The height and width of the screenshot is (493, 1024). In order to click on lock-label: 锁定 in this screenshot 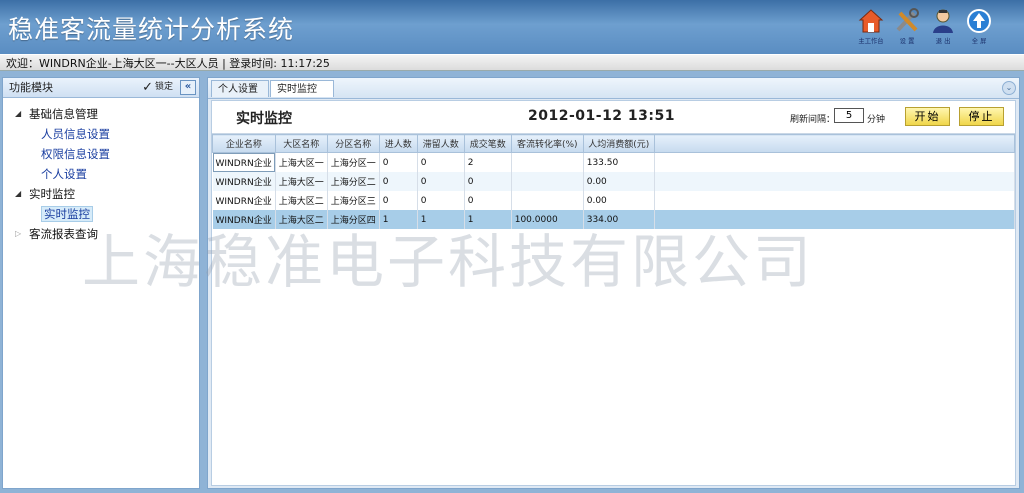, I will do `click(163, 87)`.